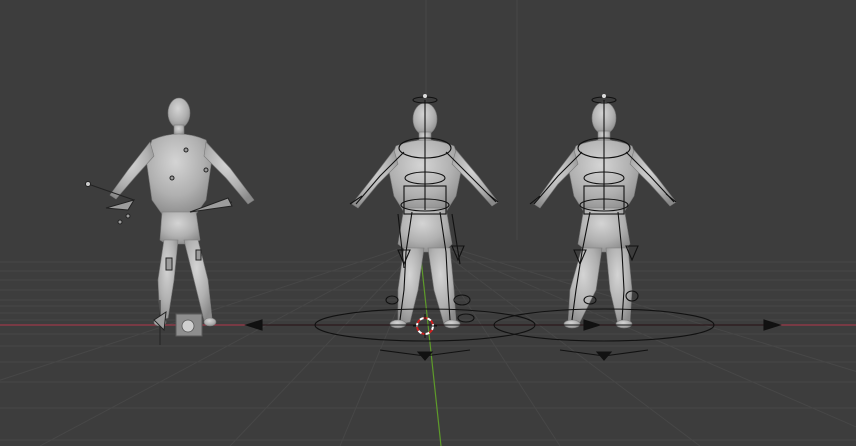 The image size is (856, 446). What do you see at coordinates (604, 96) in the screenshot?
I see `right-head-bone-tip` at bounding box center [604, 96].